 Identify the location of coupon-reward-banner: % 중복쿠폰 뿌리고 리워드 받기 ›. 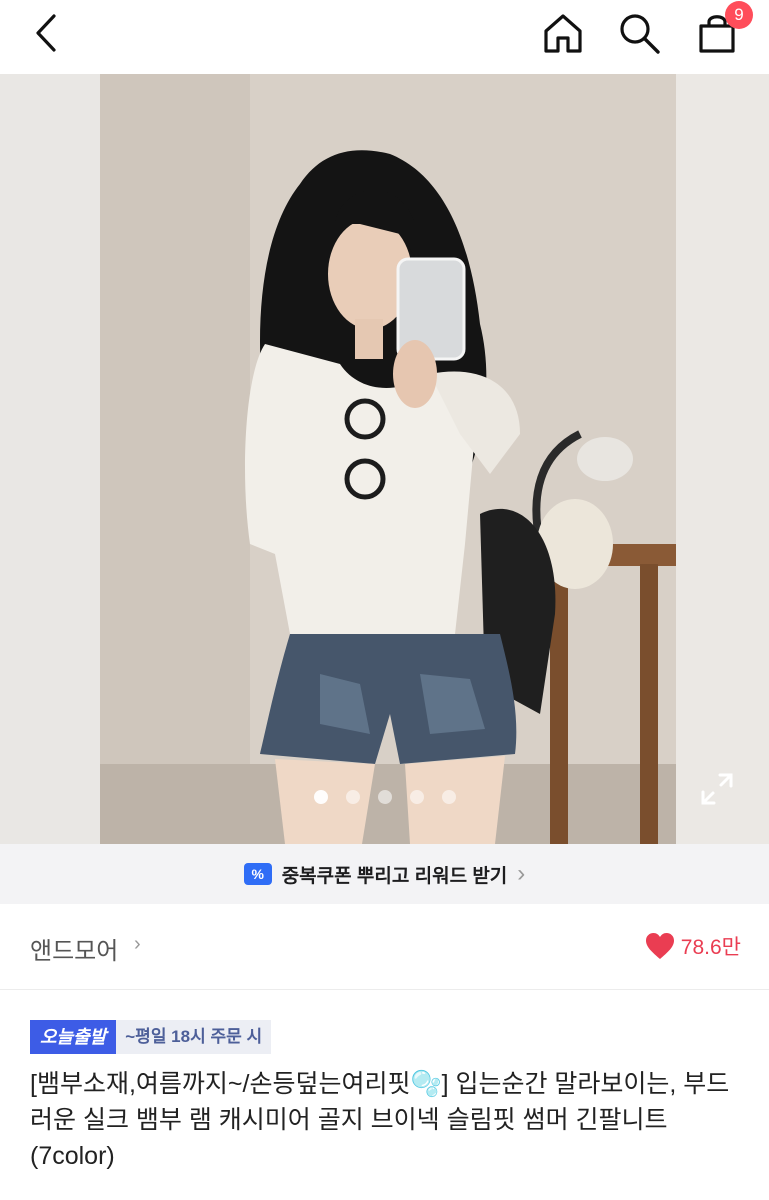
(384, 874).